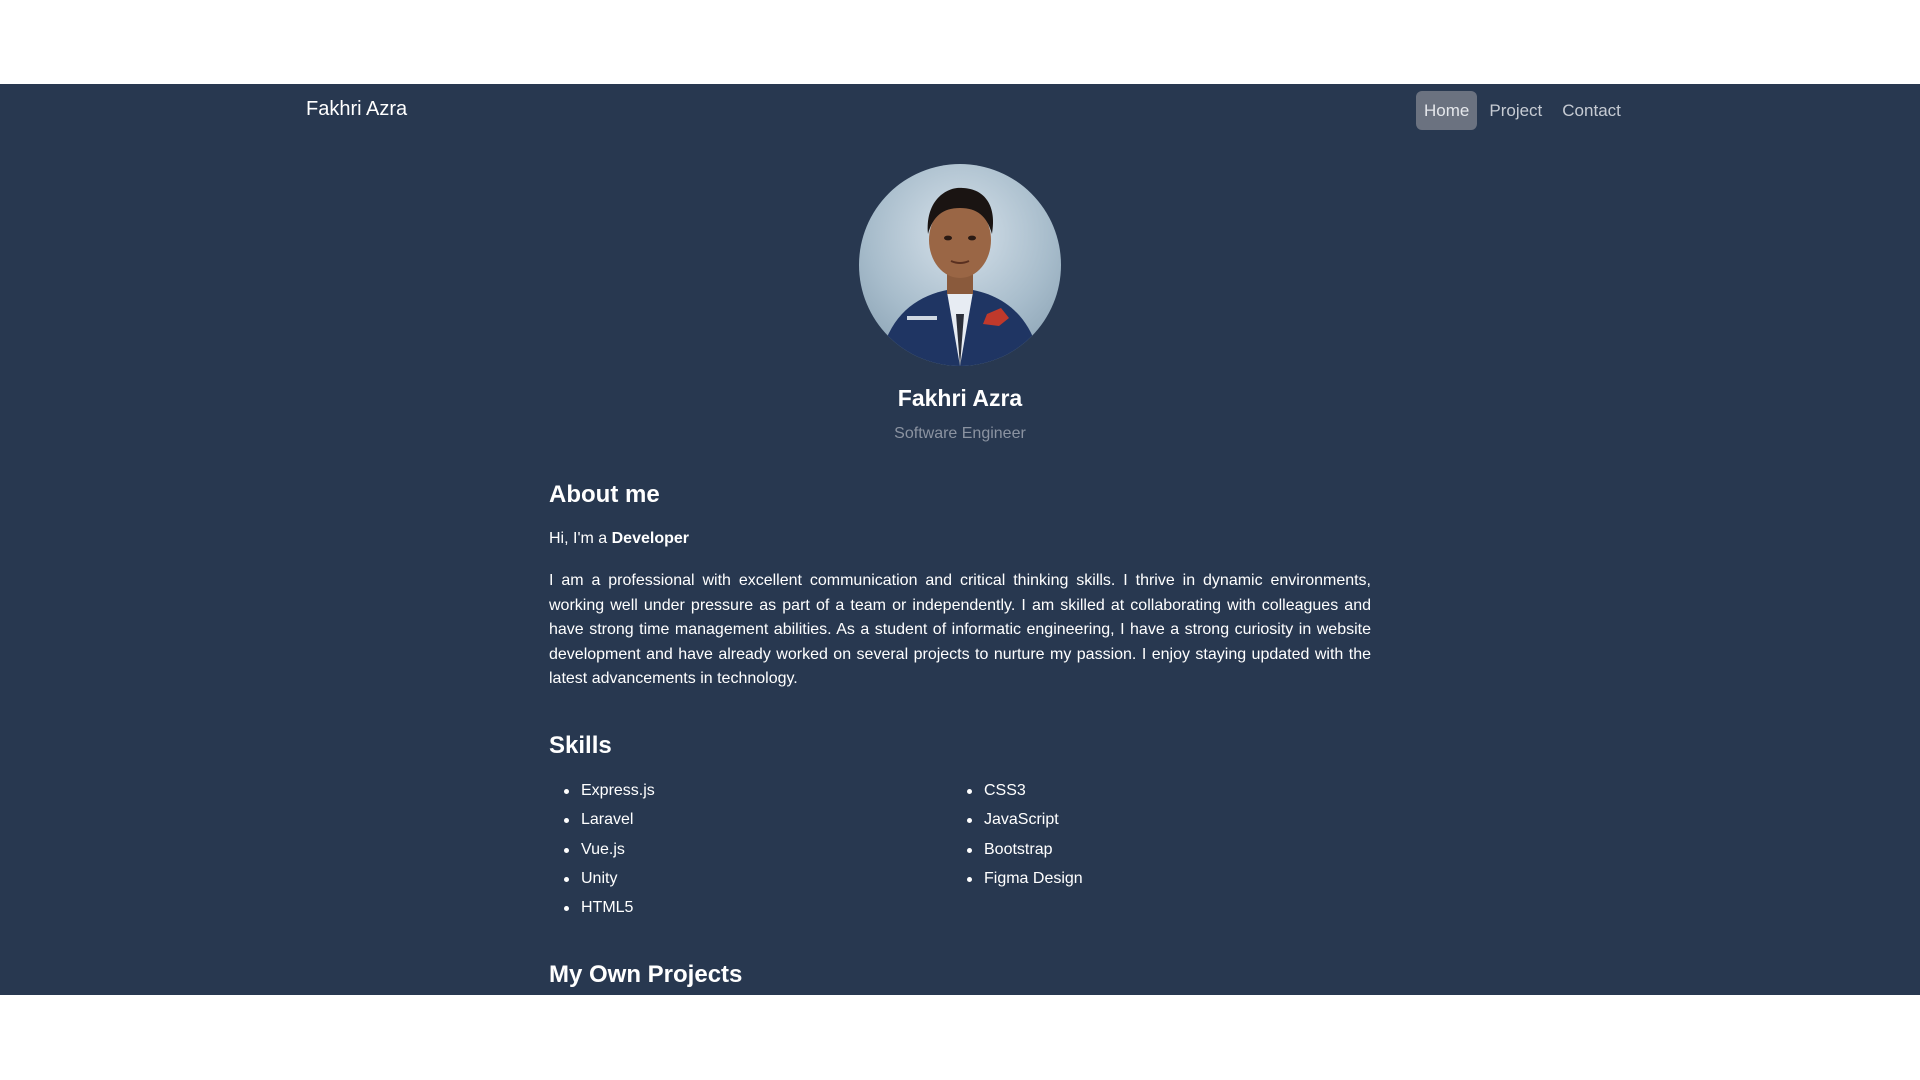 The height and width of the screenshot is (1080, 1920). I want to click on skill-item: Laravel, so click(750, 819).